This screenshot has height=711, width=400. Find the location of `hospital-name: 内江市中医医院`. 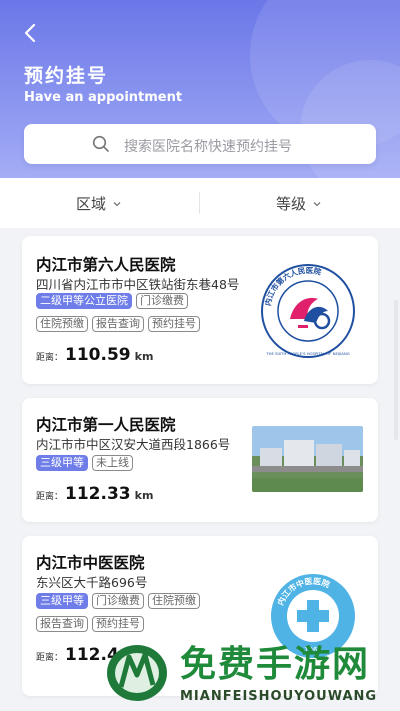

hospital-name: 内江市中医医院 is located at coordinates (90, 563).